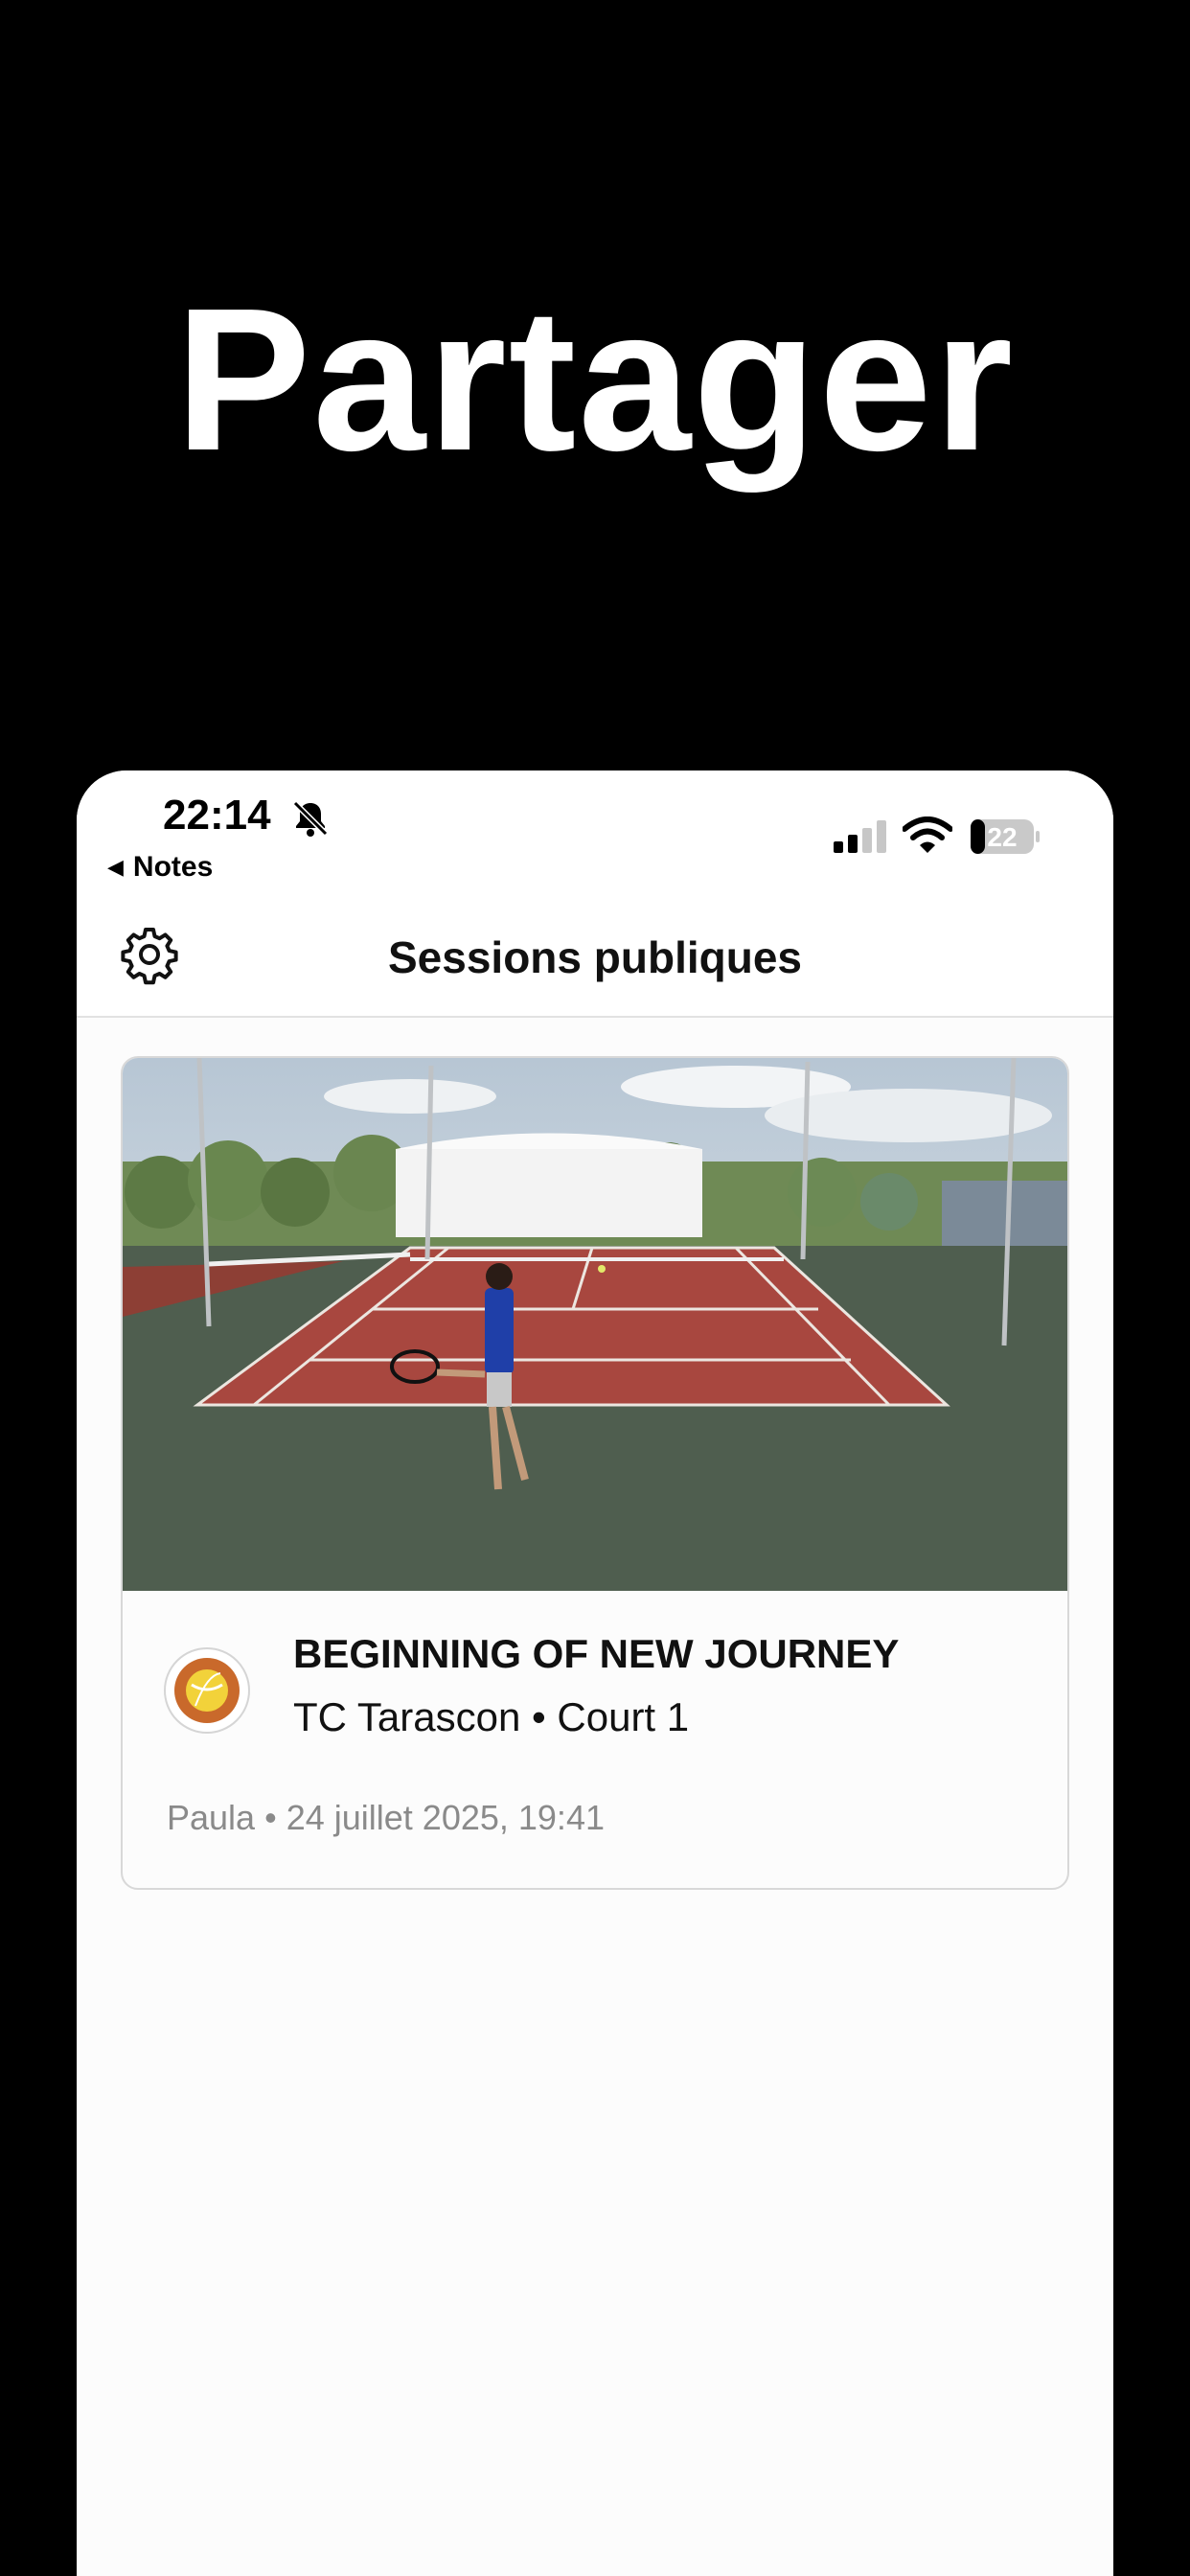 This screenshot has height=2576, width=1190. I want to click on session-location: TC Tarascon • Court 1, so click(491, 1717).